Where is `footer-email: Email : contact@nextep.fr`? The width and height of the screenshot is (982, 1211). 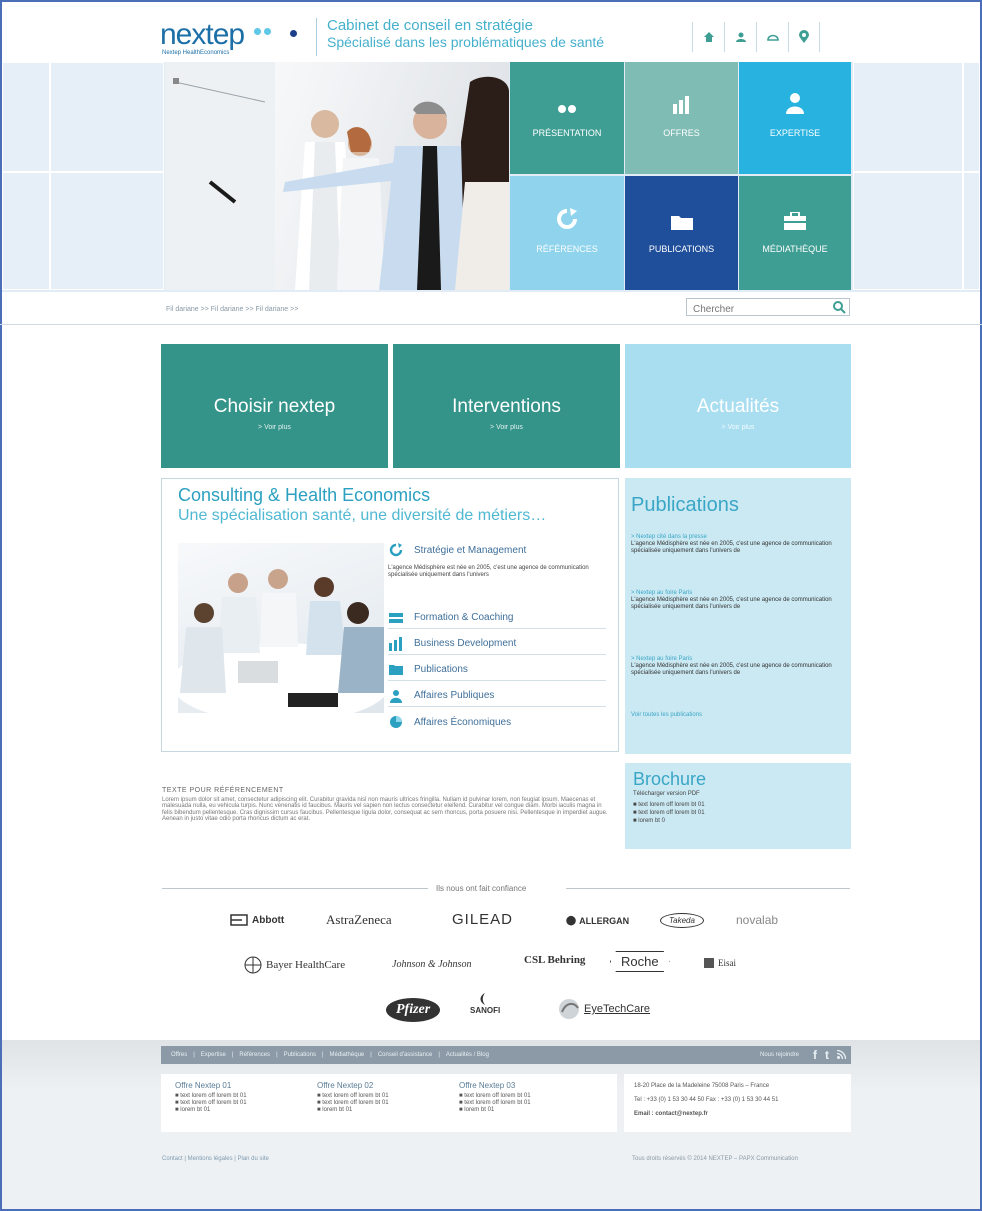
footer-email: Email : contact@nextep.fr is located at coordinates (737, 1114).